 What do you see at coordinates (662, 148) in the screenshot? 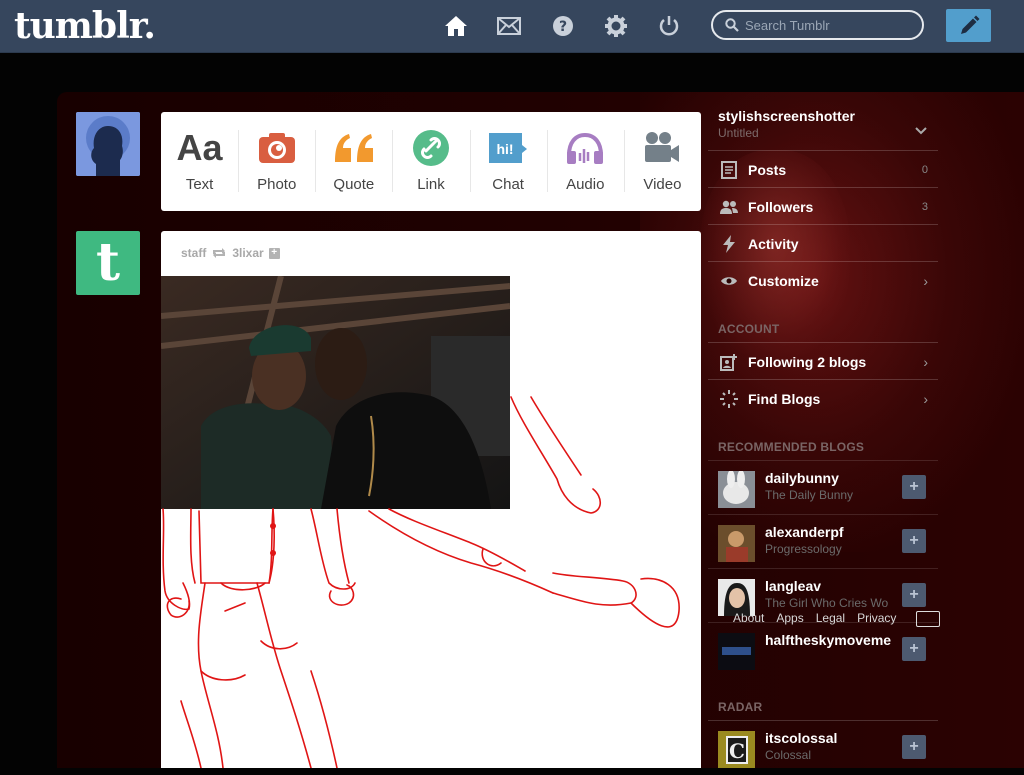
I see `video-camera-icon` at bounding box center [662, 148].